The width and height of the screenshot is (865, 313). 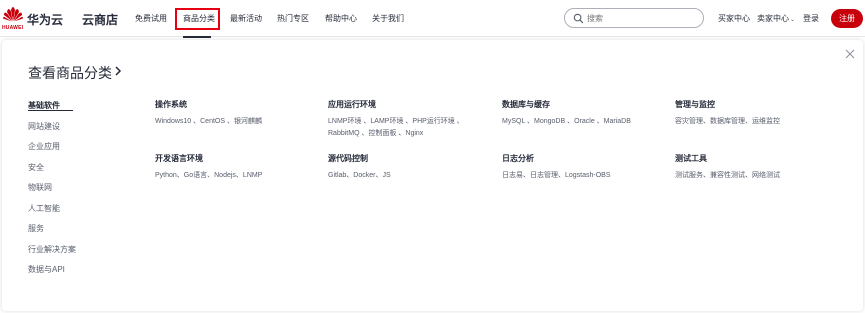 I want to click on seller-center-label: 卖家中心, so click(x=773, y=18).